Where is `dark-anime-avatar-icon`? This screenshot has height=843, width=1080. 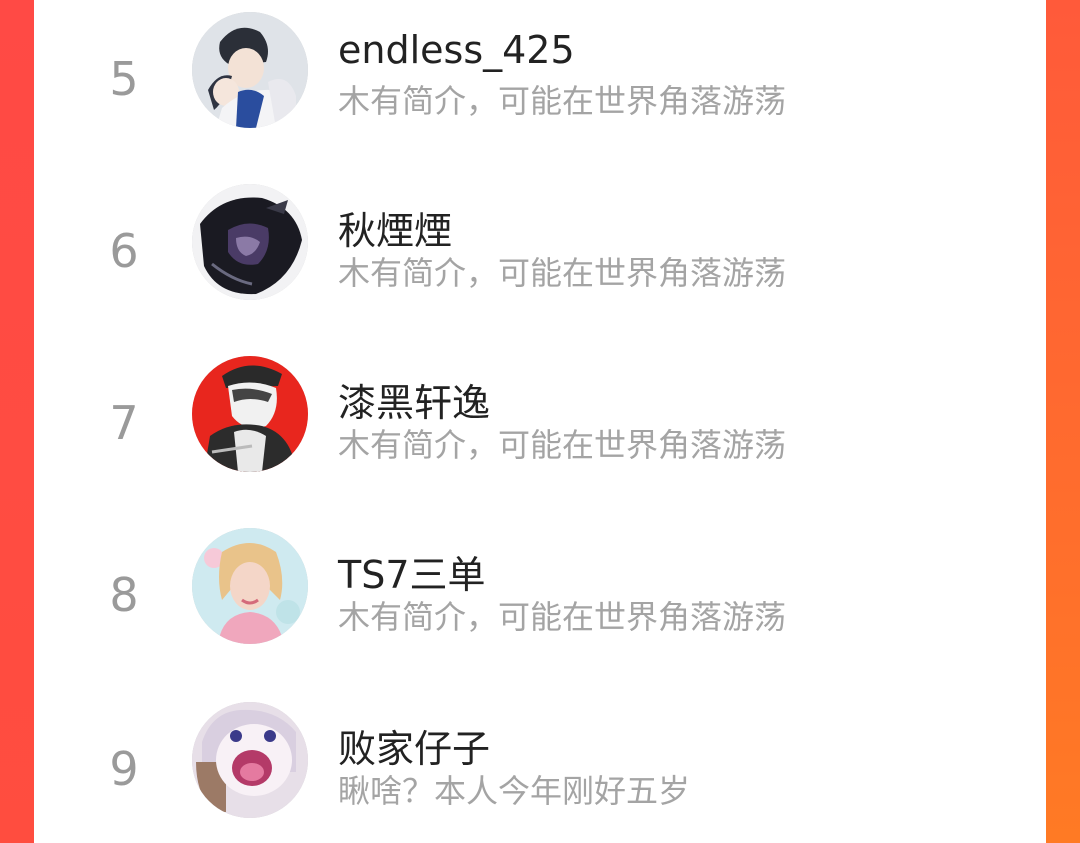
dark-anime-avatar-icon is located at coordinates (250, 242).